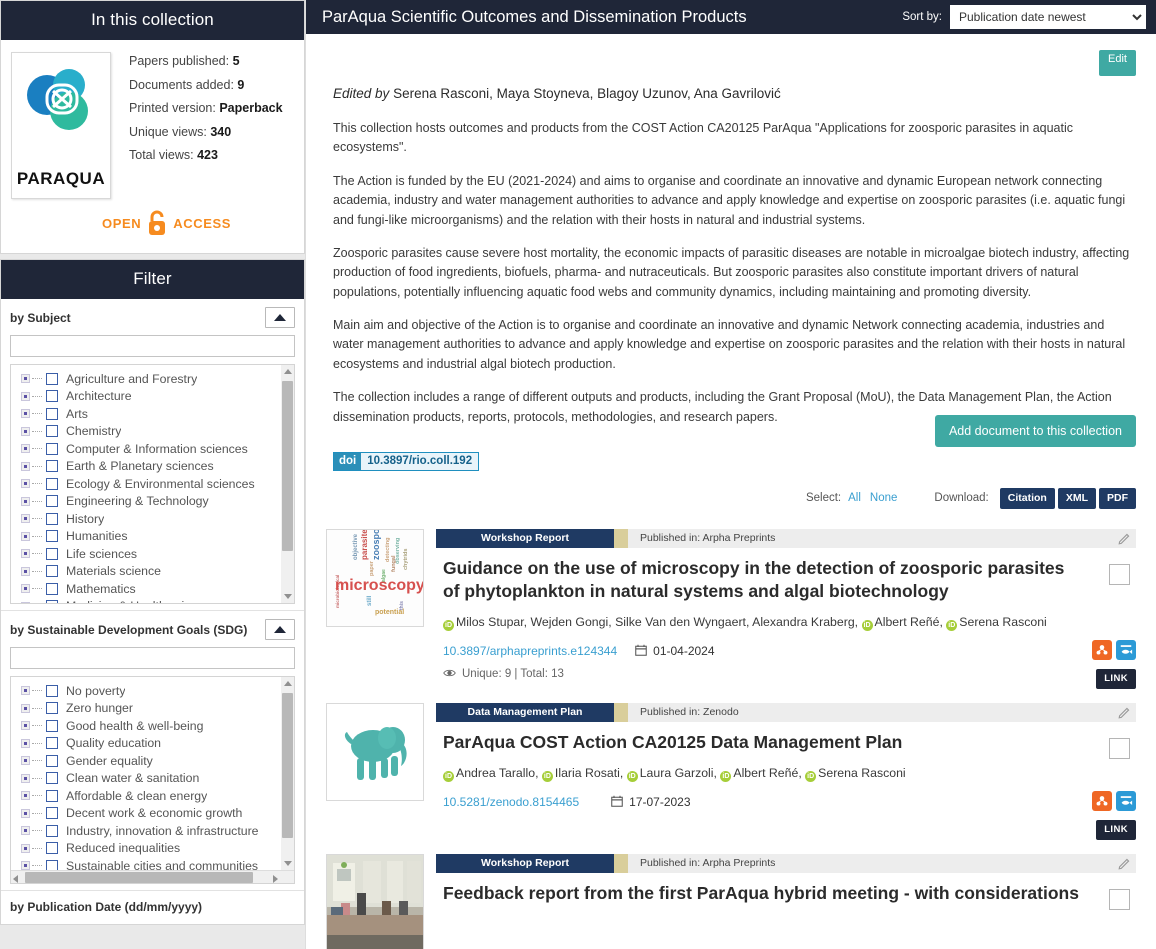 The height and width of the screenshot is (949, 1156). I want to click on collapse-sdg-button, so click(280, 629).